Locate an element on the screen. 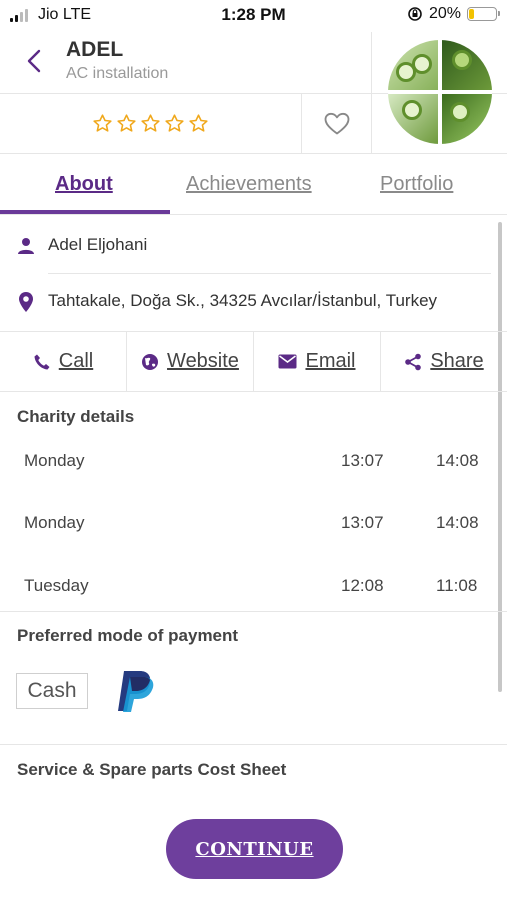  favorite-button is located at coordinates (336, 124).